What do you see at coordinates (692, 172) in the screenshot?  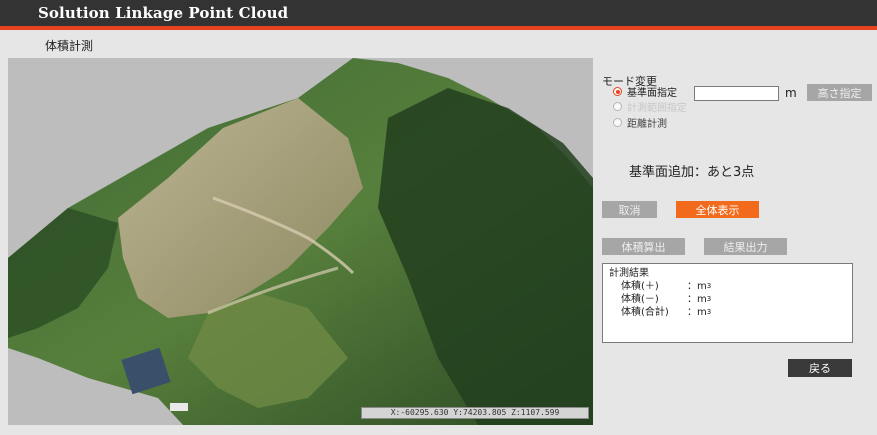 I see `status-message: 基準面追加：あと3点` at bounding box center [692, 172].